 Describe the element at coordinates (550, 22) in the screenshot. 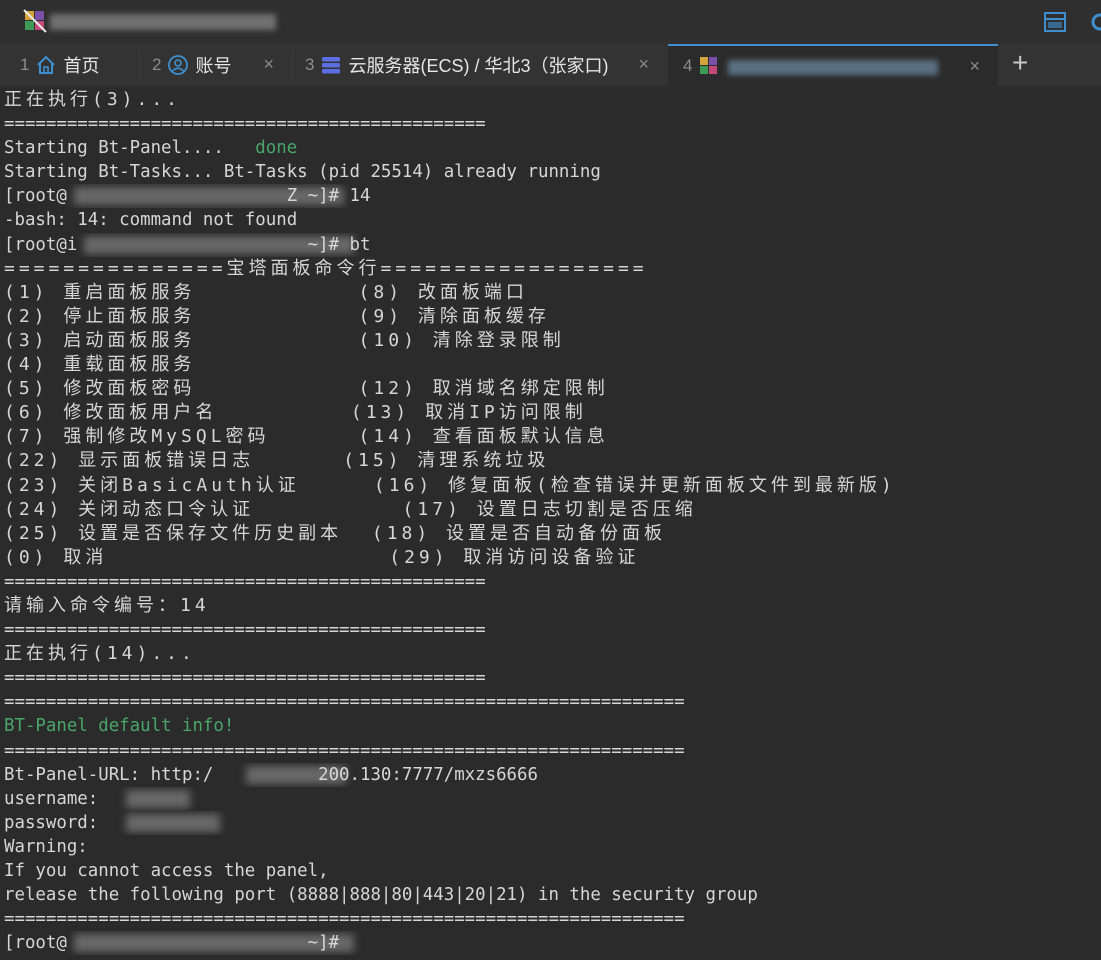

I see `title-bar` at that location.